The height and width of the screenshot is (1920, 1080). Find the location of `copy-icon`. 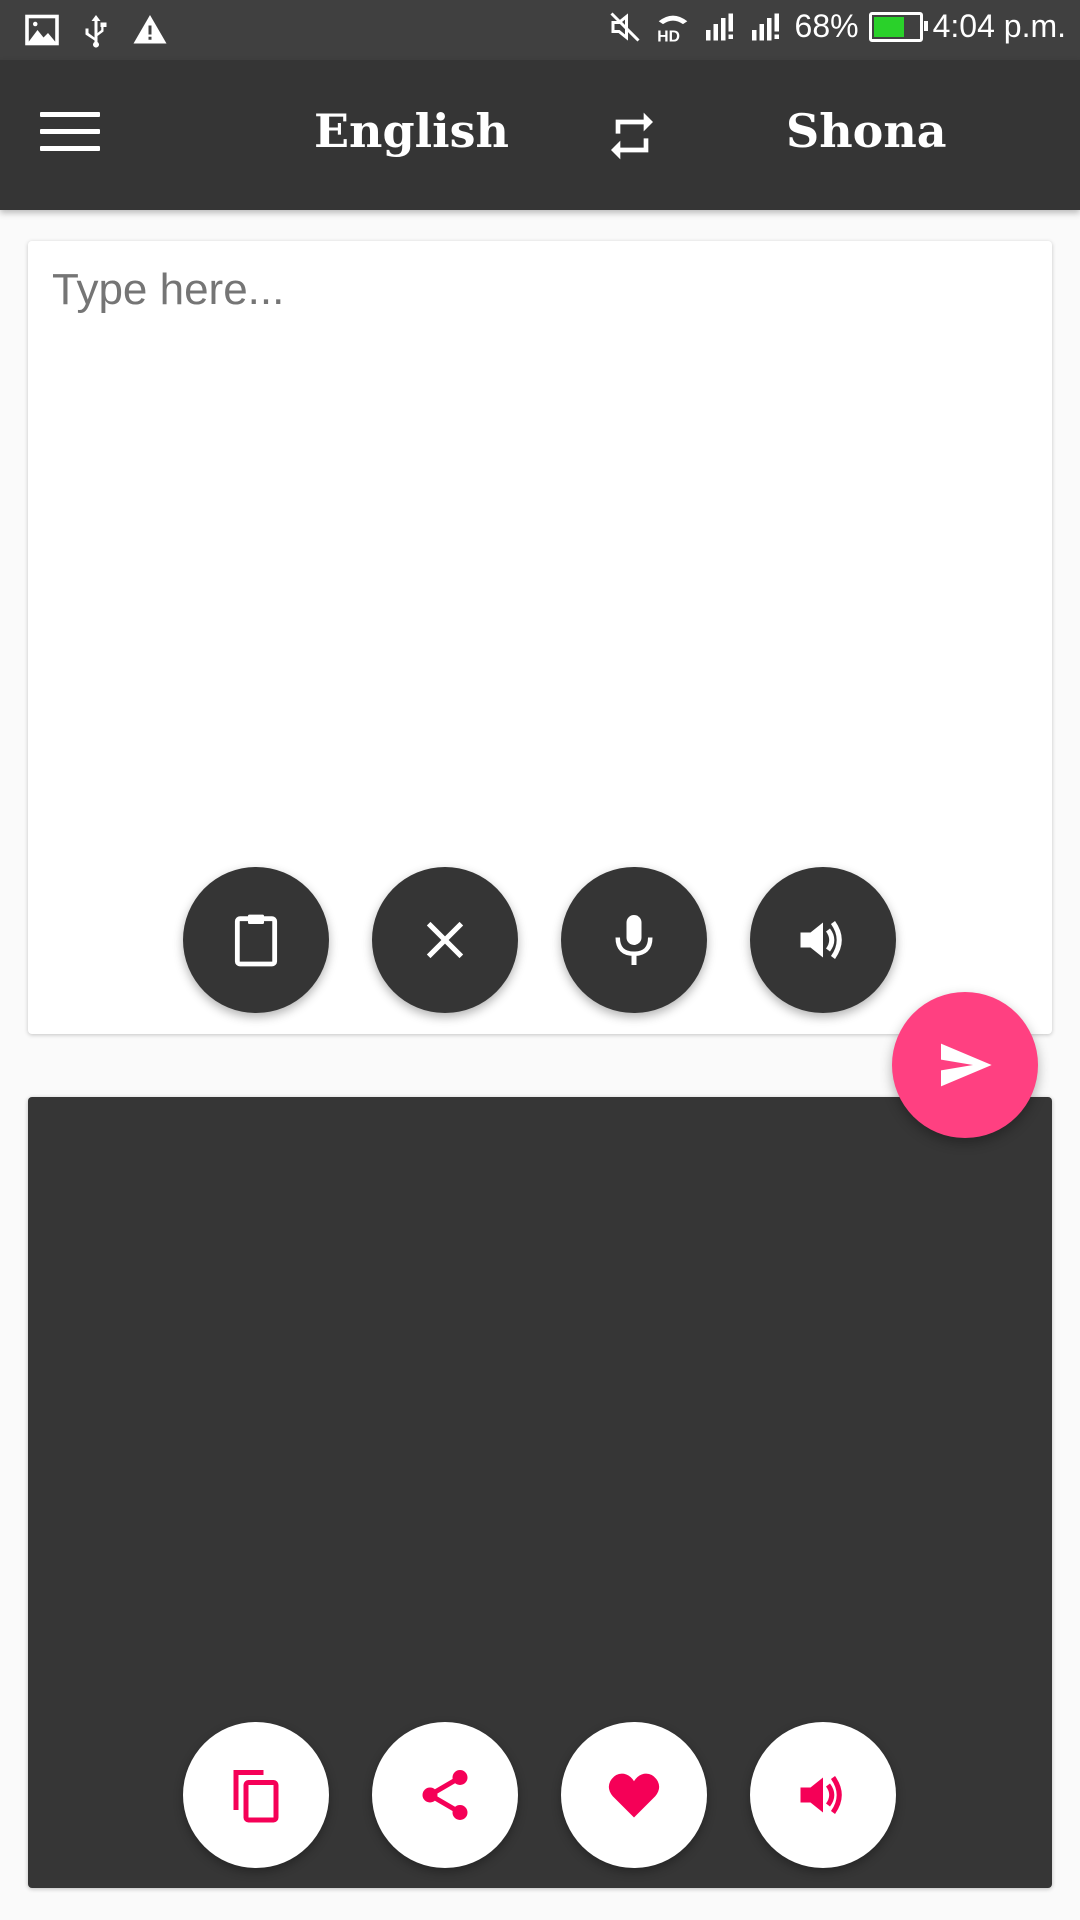

copy-icon is located at coordinates (256, 1796).